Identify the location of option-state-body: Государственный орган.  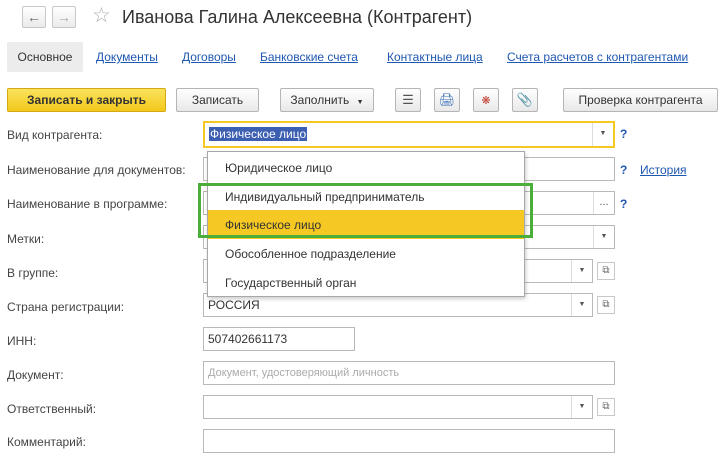
(290, 283).